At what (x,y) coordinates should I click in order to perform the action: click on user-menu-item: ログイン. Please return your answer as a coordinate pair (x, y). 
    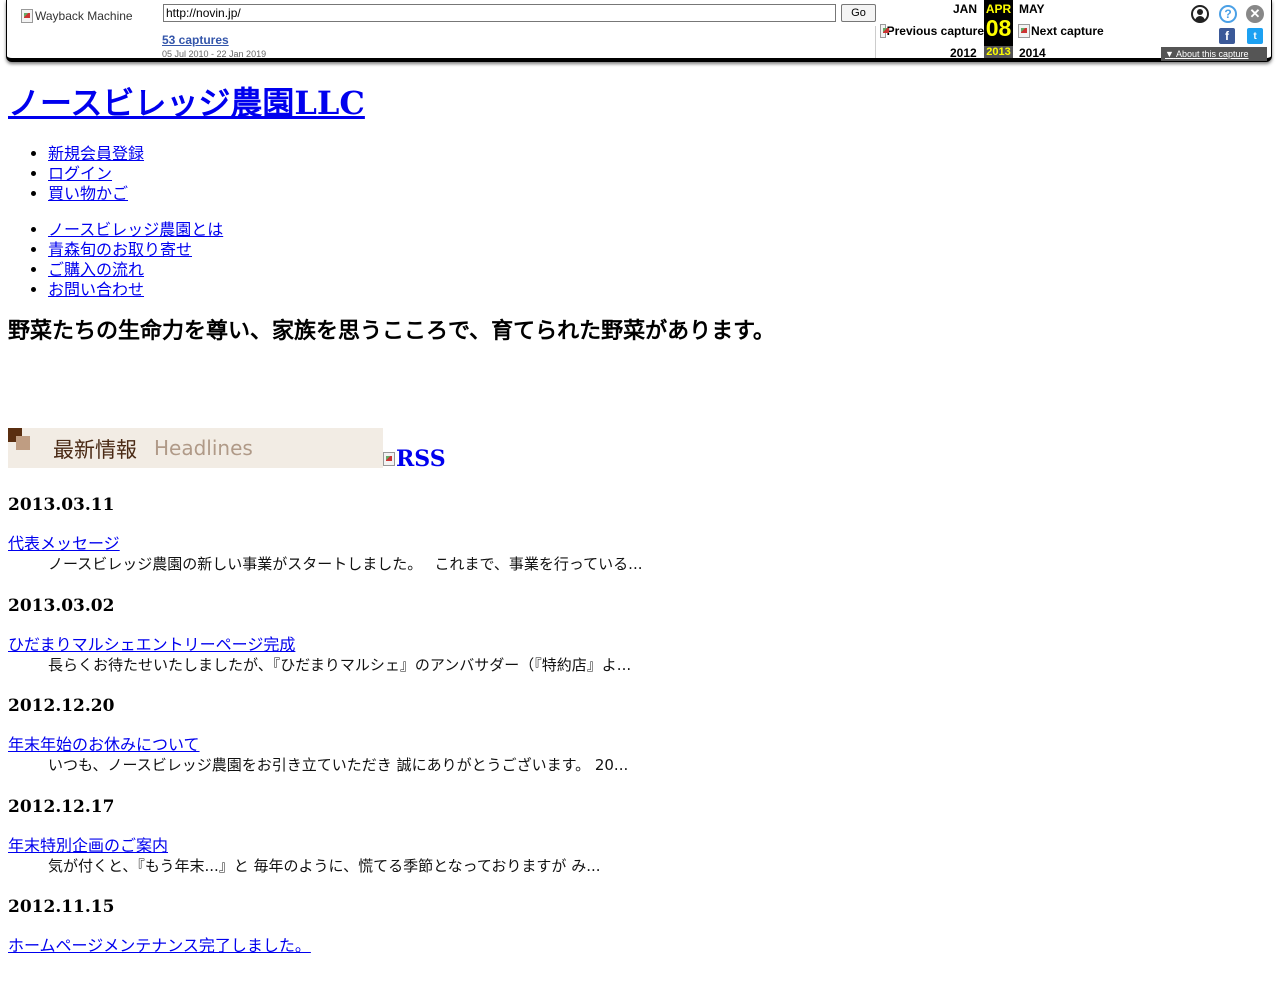
    Looking at the image, I should click on (96, 174).